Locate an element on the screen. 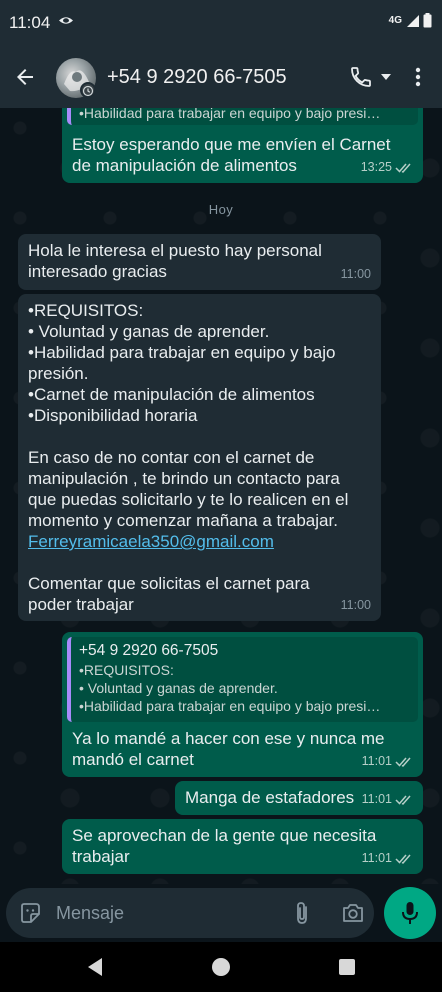 Image resolution: width=442 pixels, height=992 pixels. camera-icon is located at coordinates (353, 913).